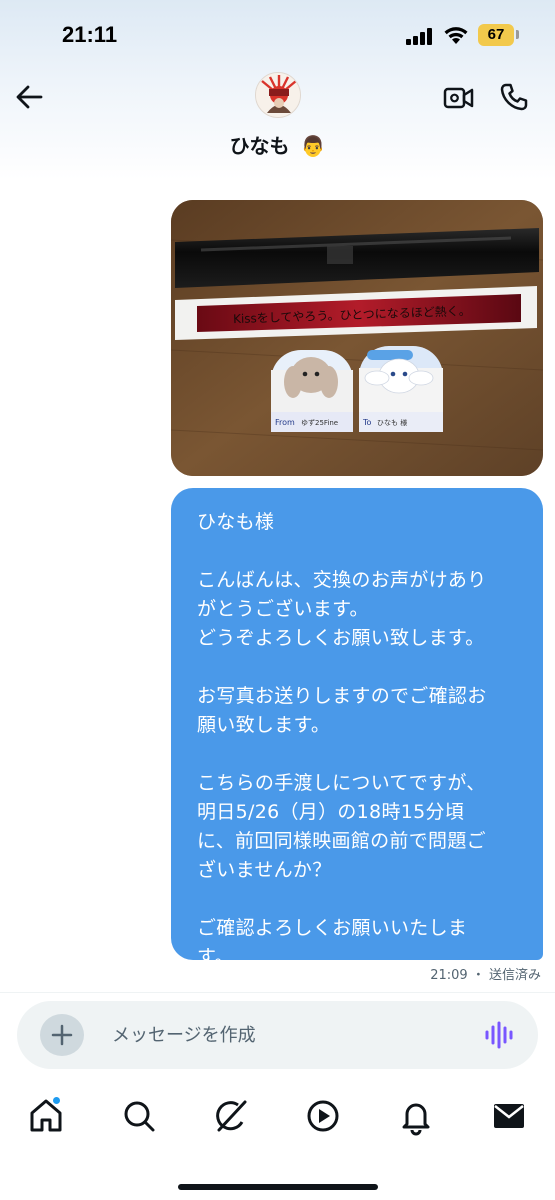  I want to click on message-line: こんばんは、交換のお声がけあり, so click(342, 580).